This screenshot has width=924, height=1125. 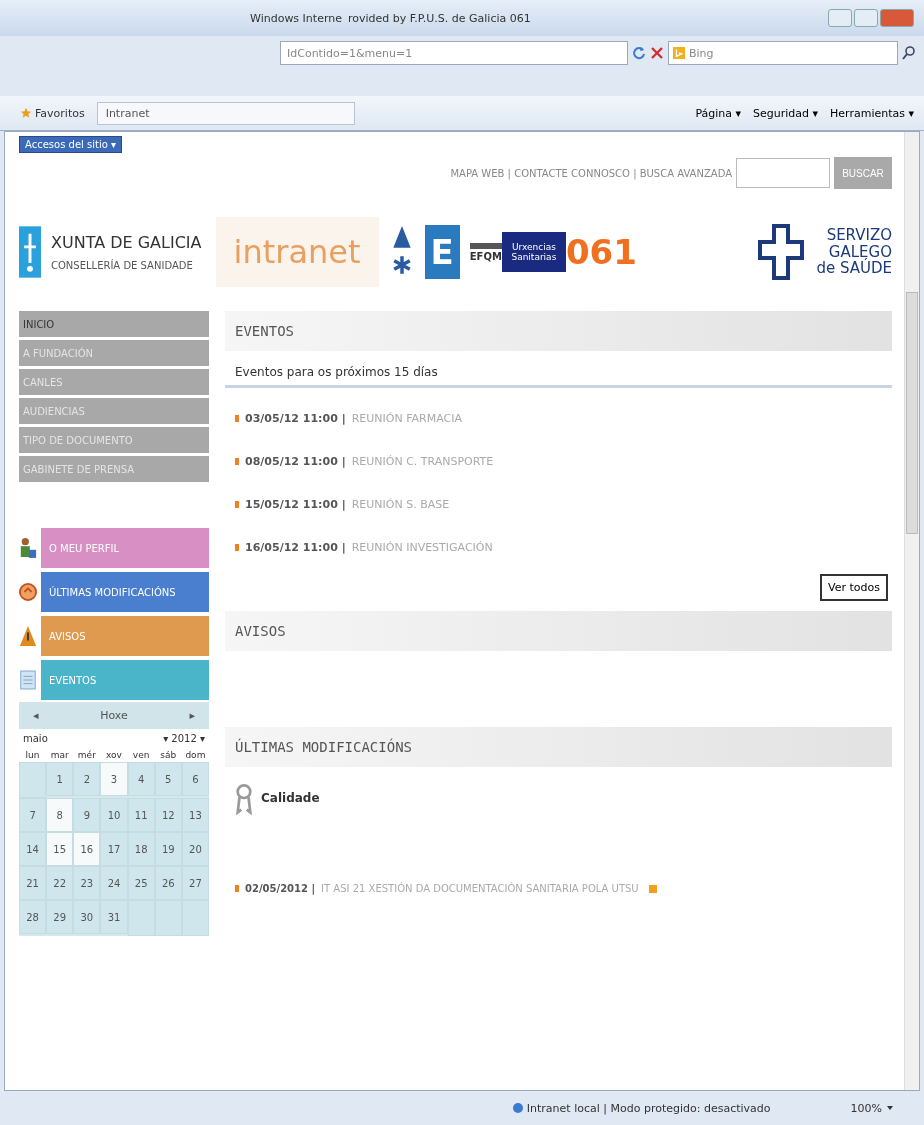 I want to click on window-title: rovided by F.P.U.S. de Galicia 061, so click(x=439, y=18).